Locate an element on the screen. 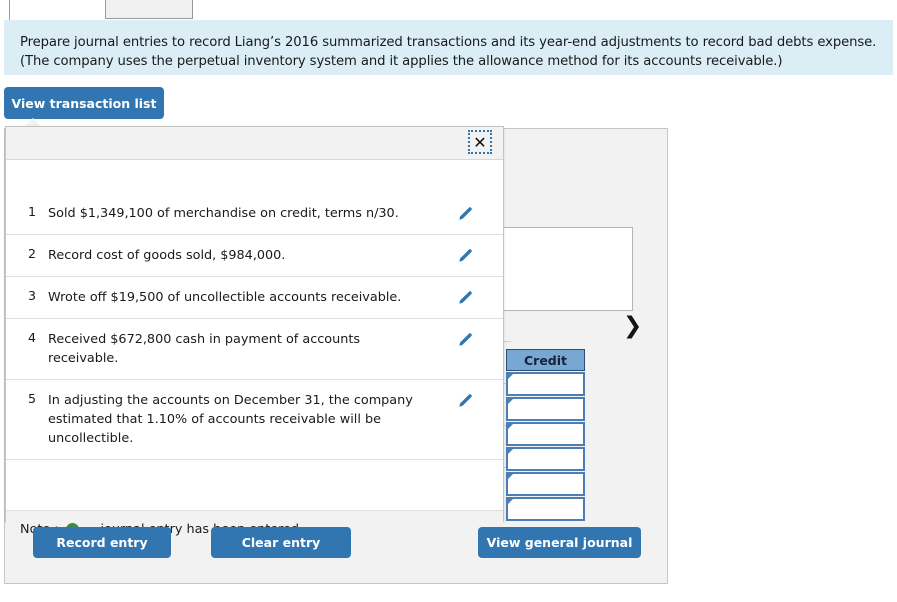  view-transaction-list-button: View transaction list is located at coordinates (84, 103).